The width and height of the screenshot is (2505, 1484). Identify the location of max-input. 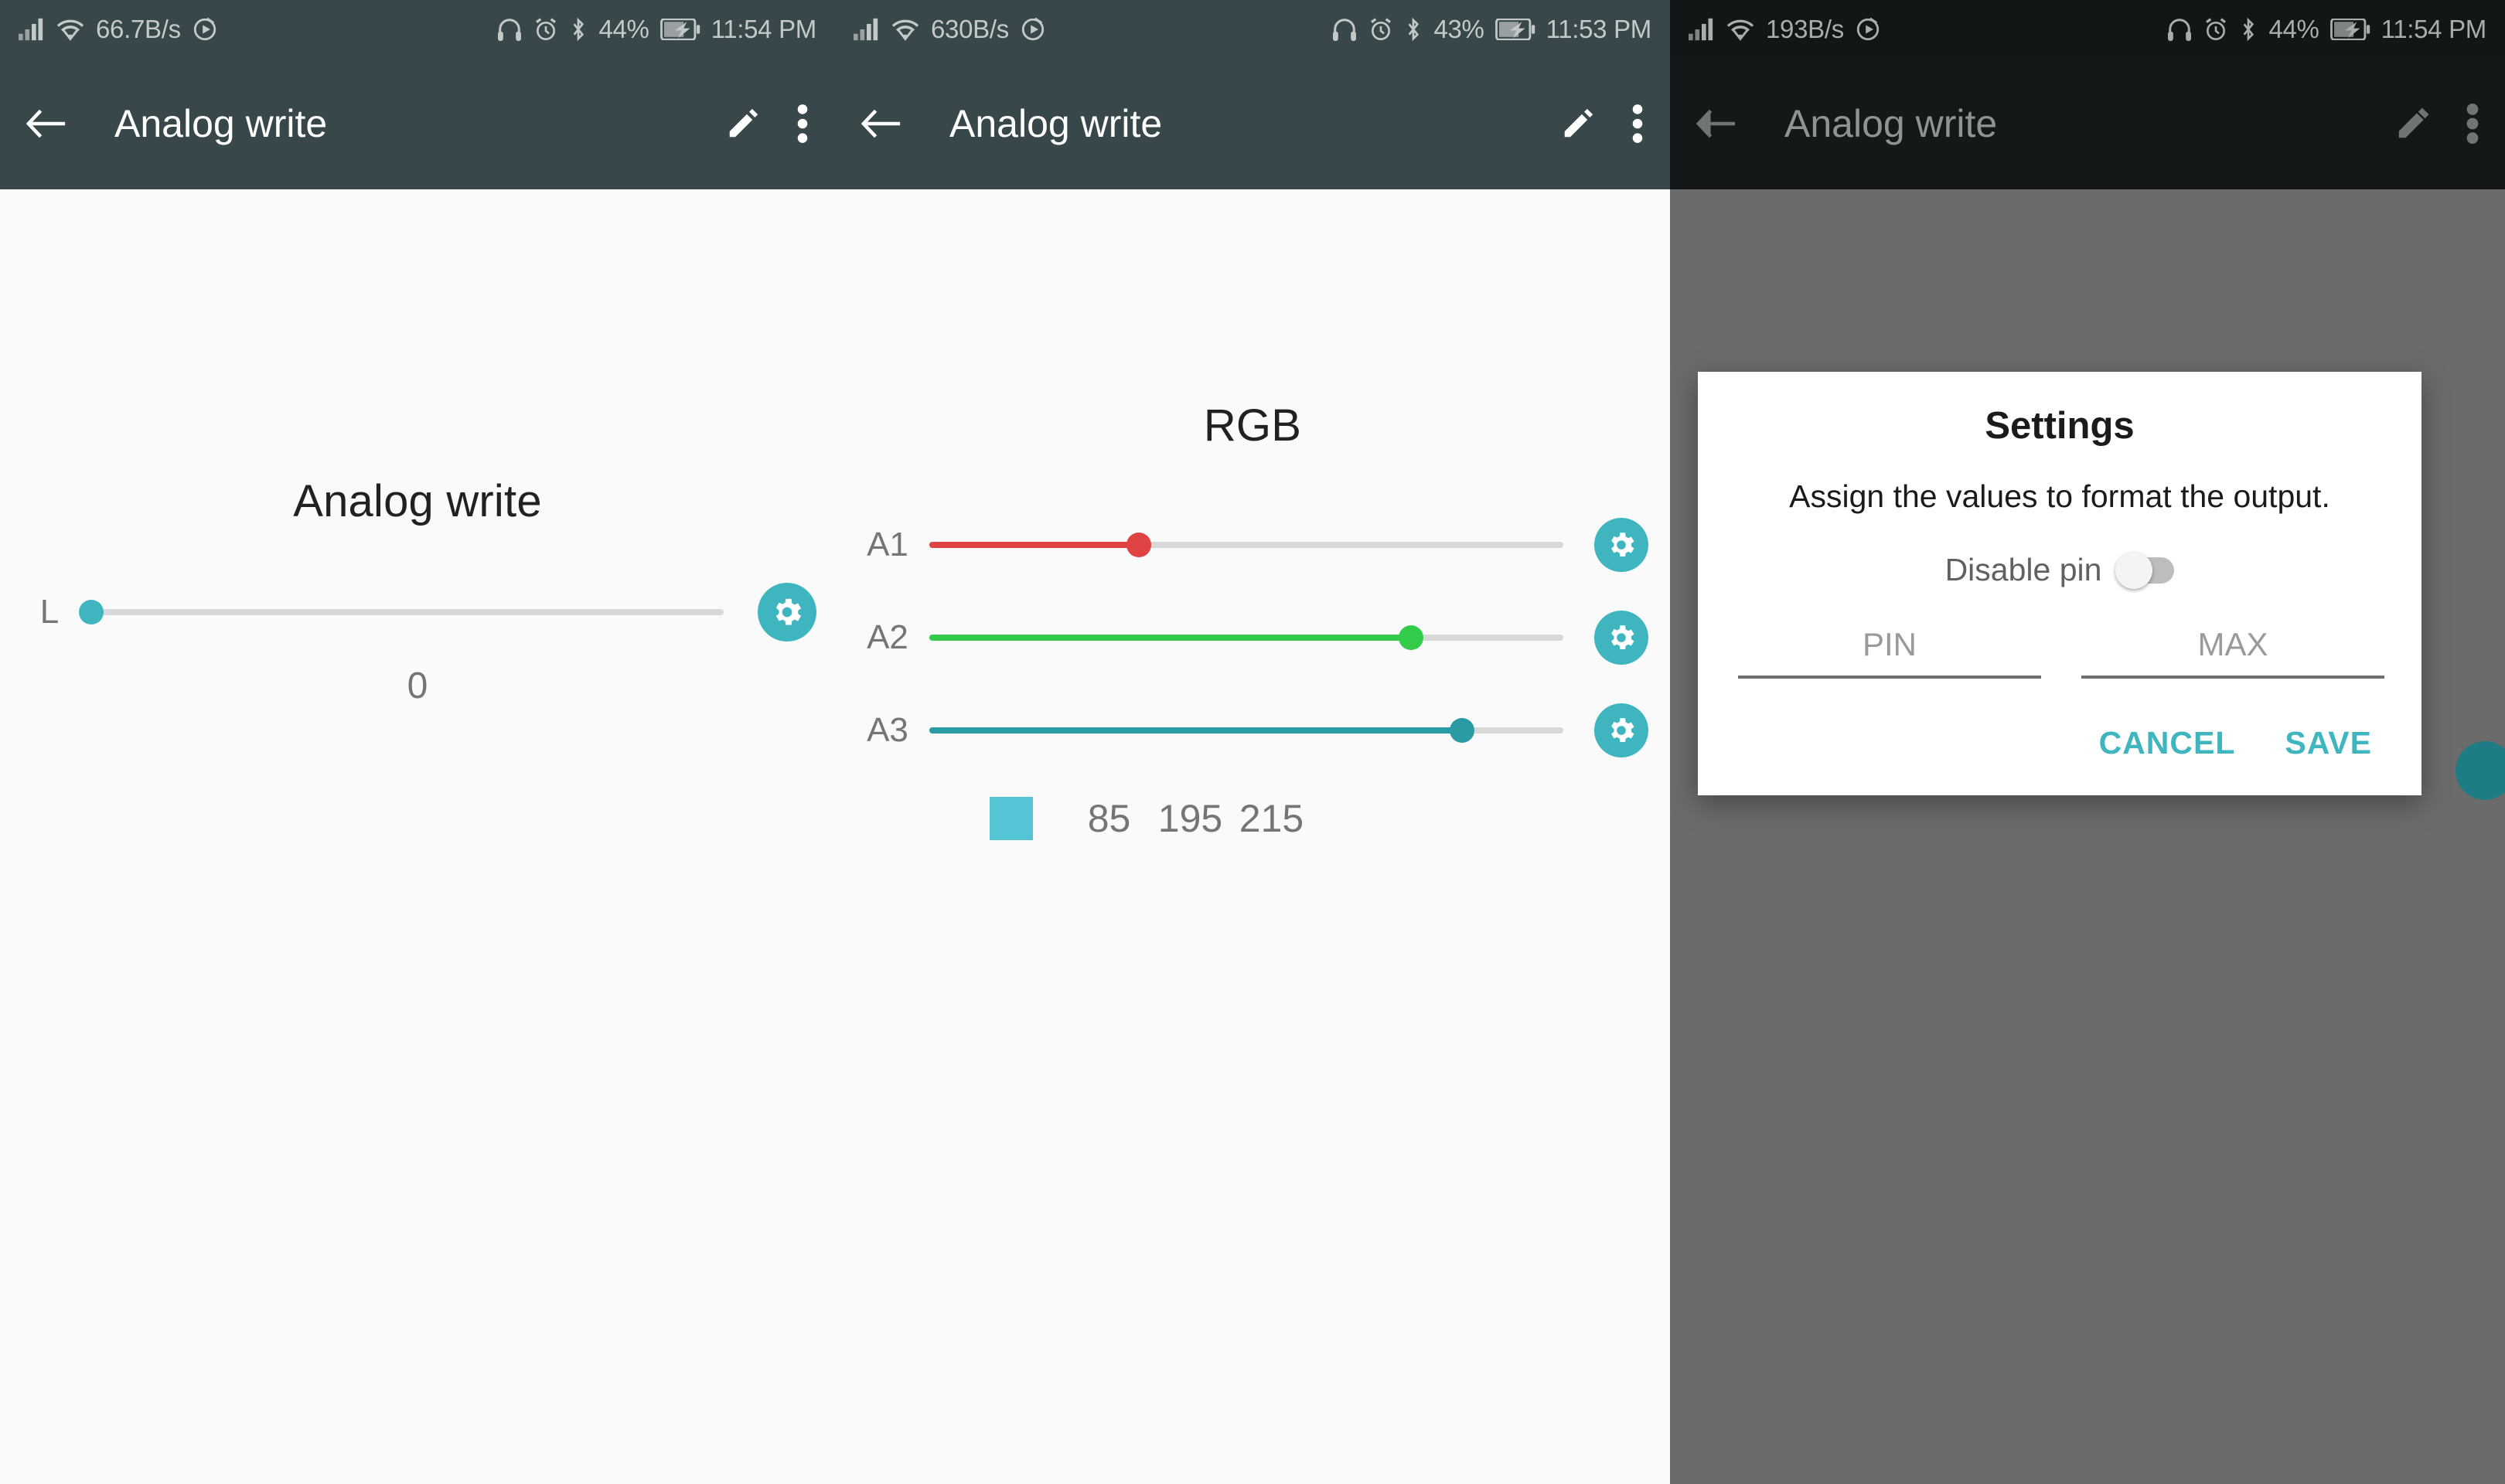
(2232, 652).